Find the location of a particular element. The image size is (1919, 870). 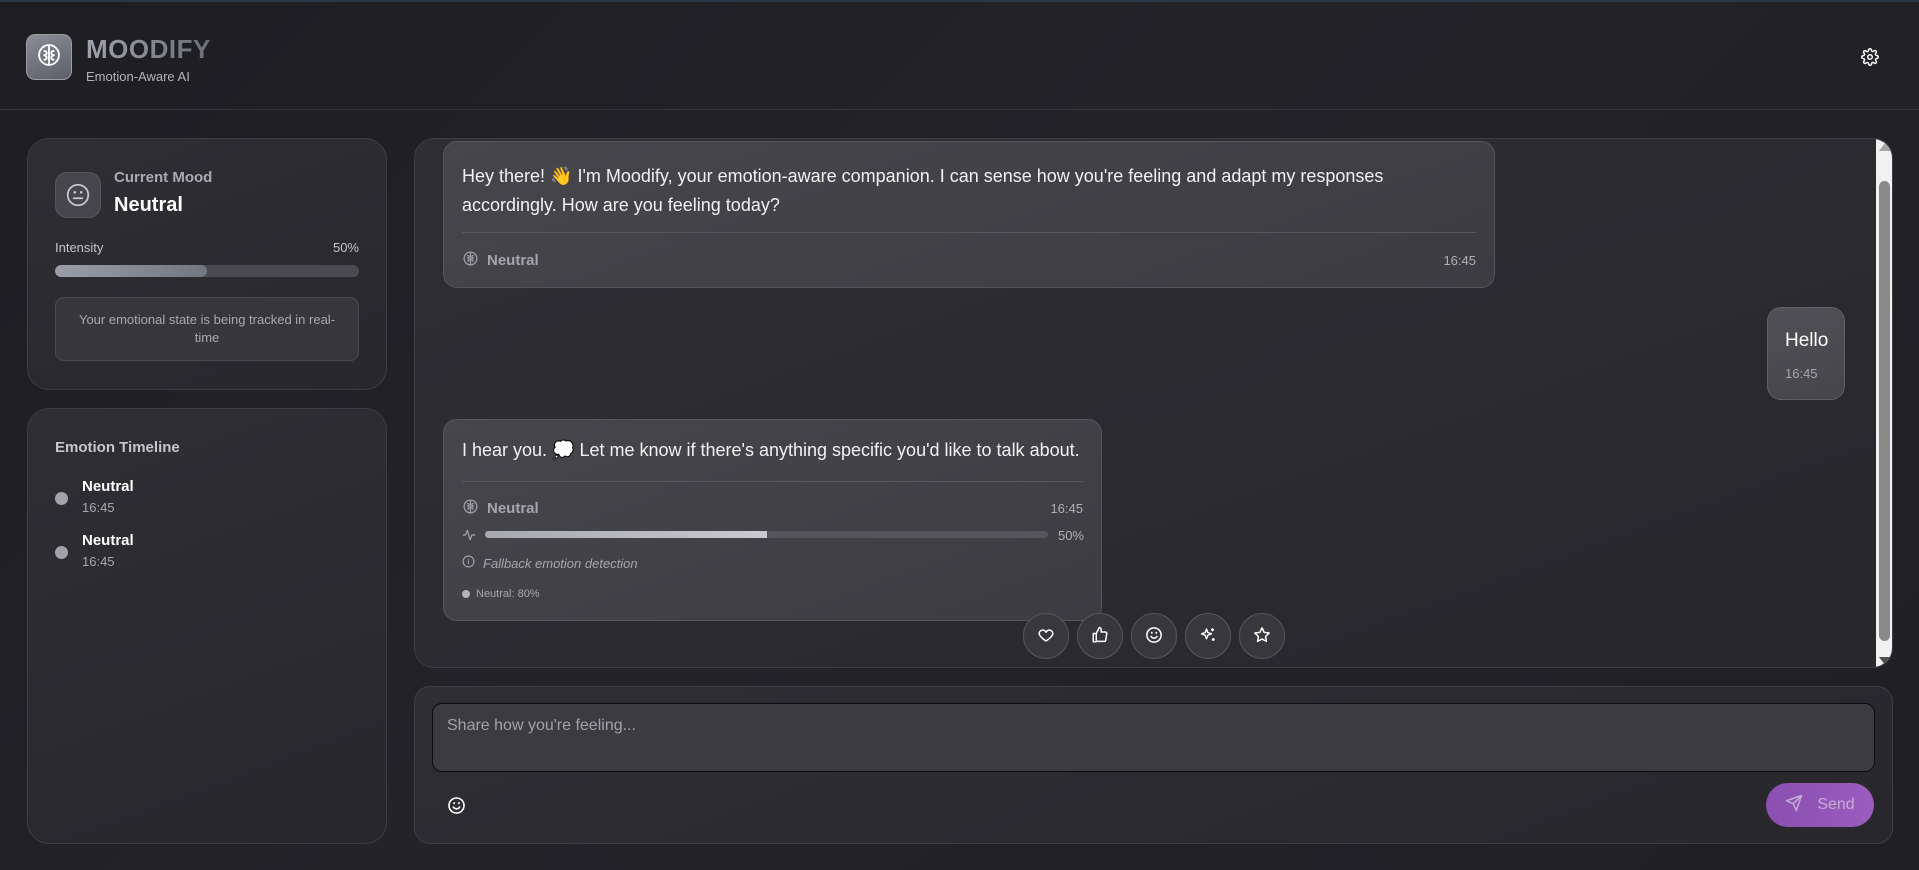

scroll-down-arrow-icon is located at coordinates (1885, 661).